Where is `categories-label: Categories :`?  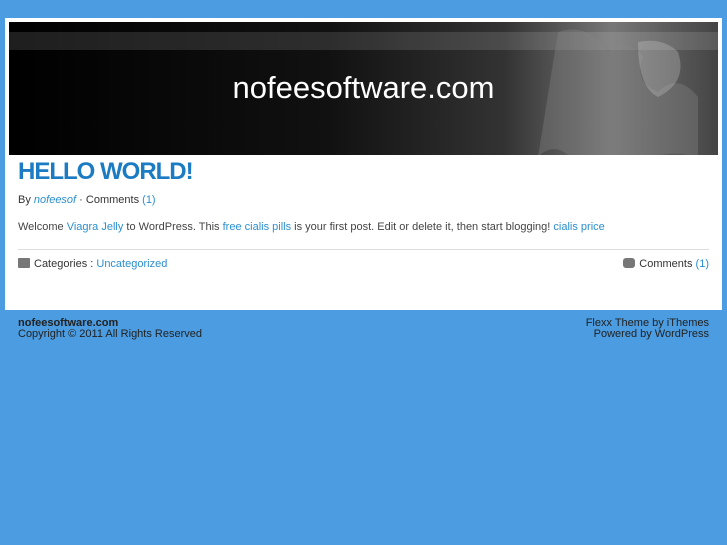
categories-label: Categories : is located at coordinates (64, 264).